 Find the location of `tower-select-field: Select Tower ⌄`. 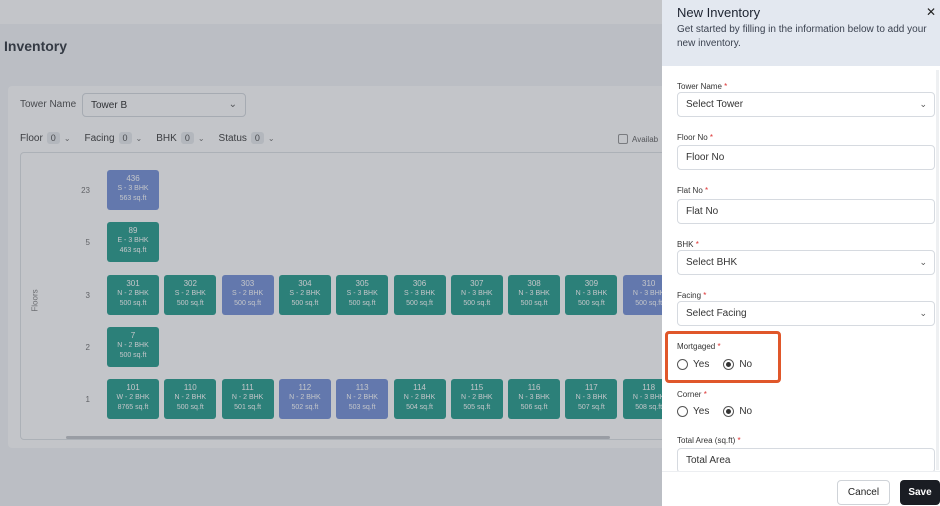

tower-select-field: Select Tower ⌄ is located at coordinates (806, 104).